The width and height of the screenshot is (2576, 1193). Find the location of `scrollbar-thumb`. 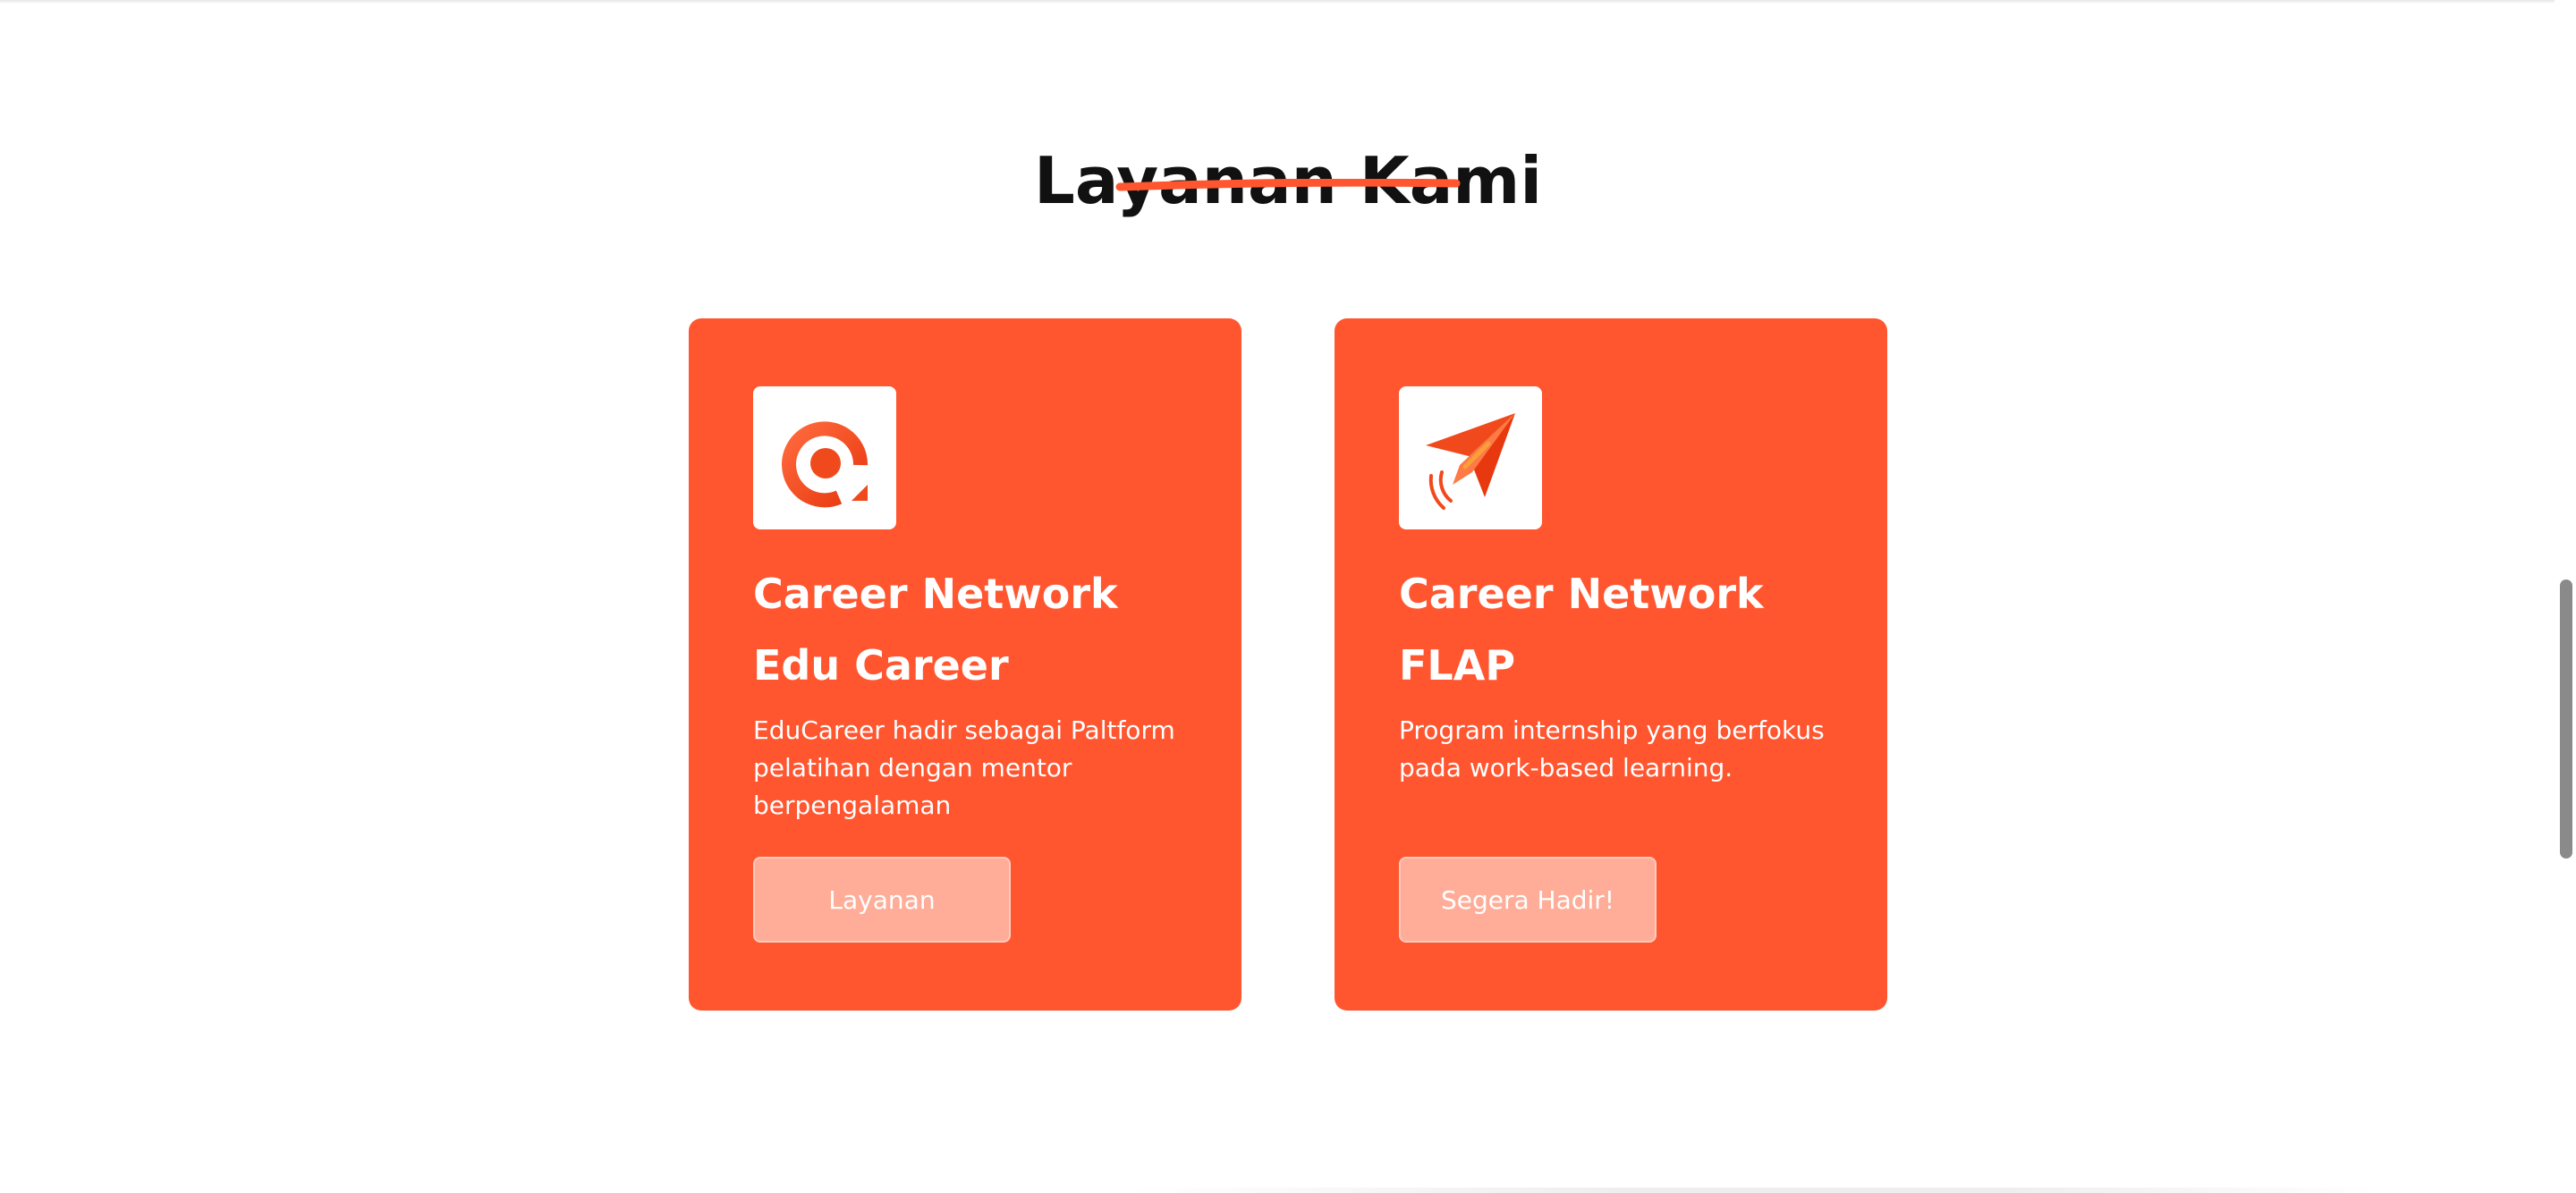

scrollbar-thumb is located at coordinates (2566, 719).